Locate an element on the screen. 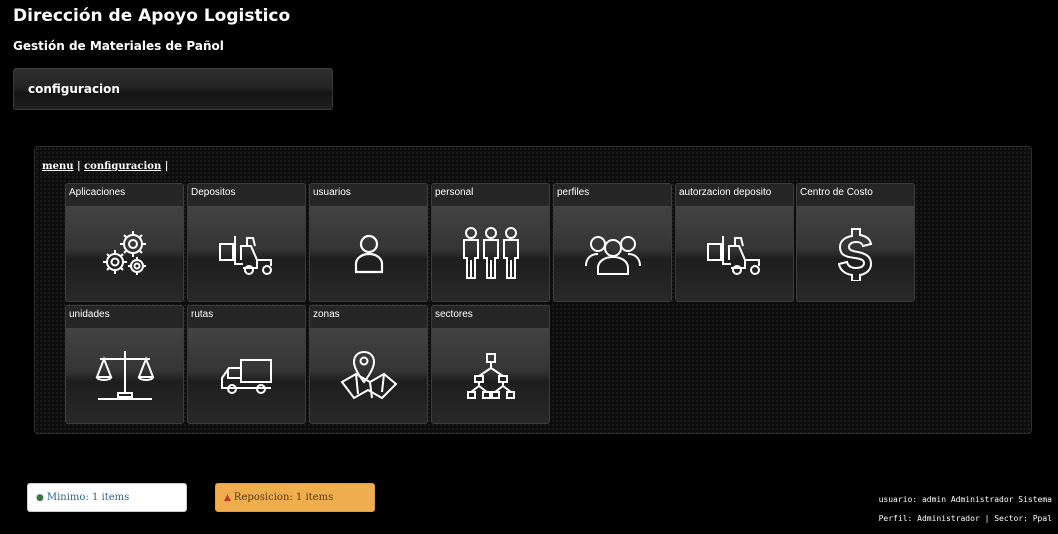  tile-usuarios: usuarios is located at coordinates (368, 242).